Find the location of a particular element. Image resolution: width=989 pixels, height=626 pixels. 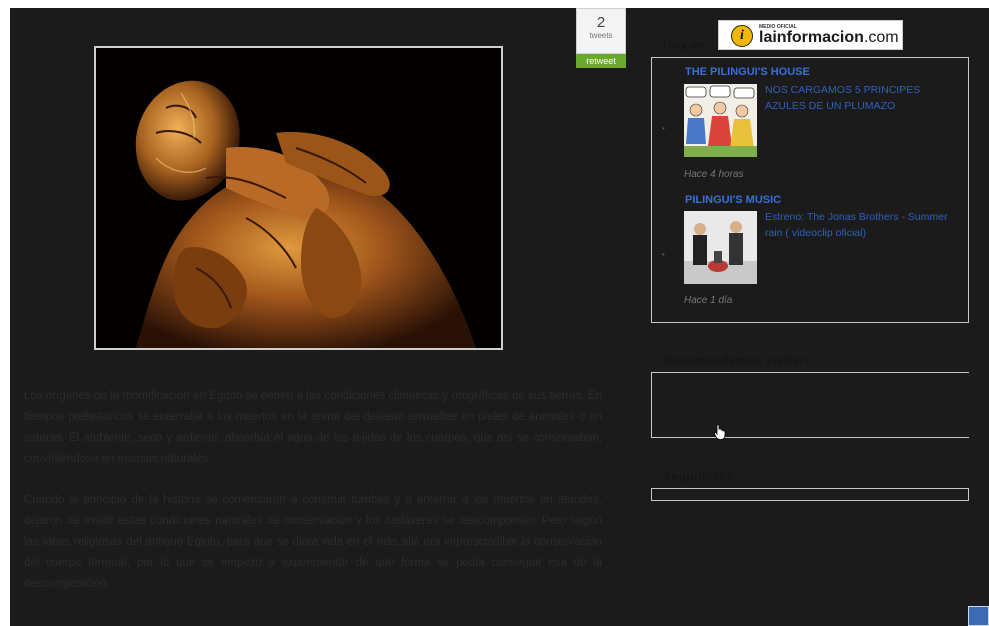

followers-heading: Seguidores is located at coordinates (698, 476).